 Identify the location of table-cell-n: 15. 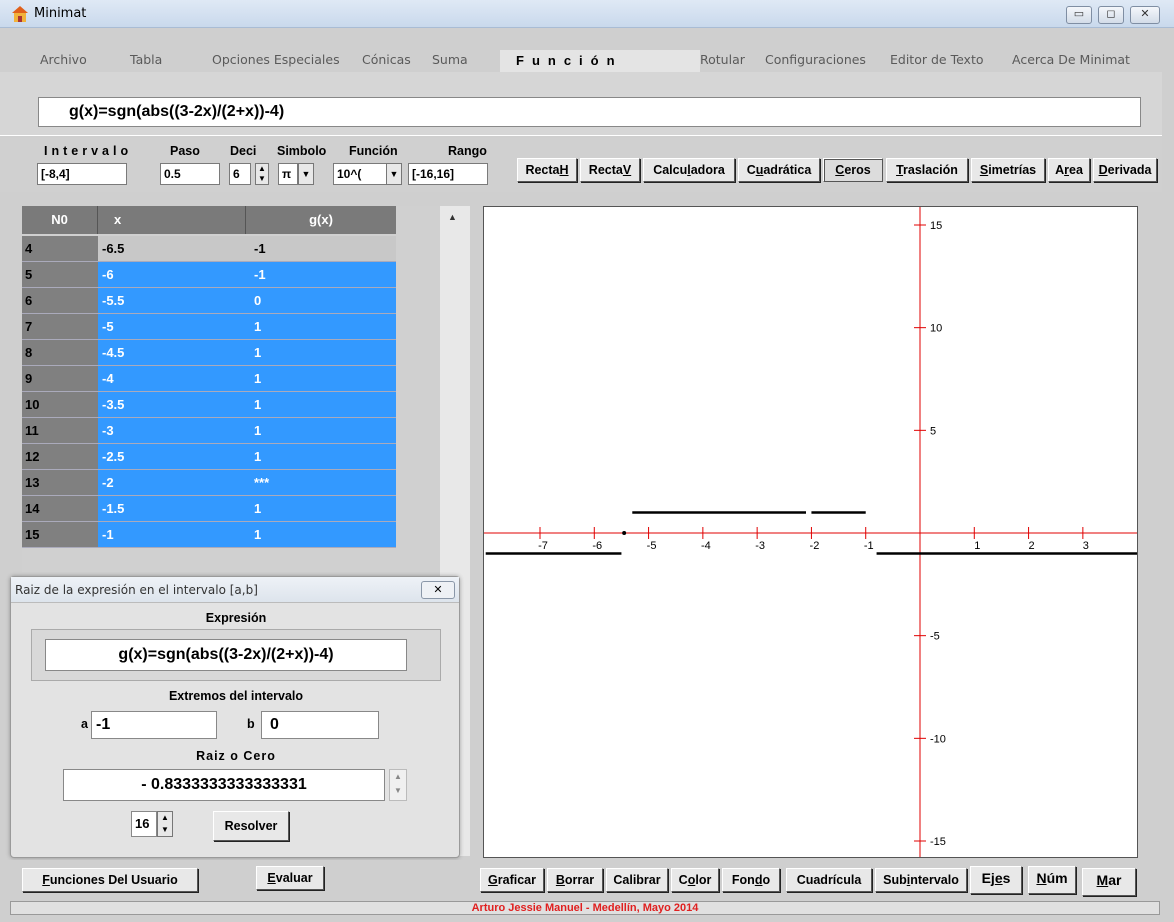
(60, 535).